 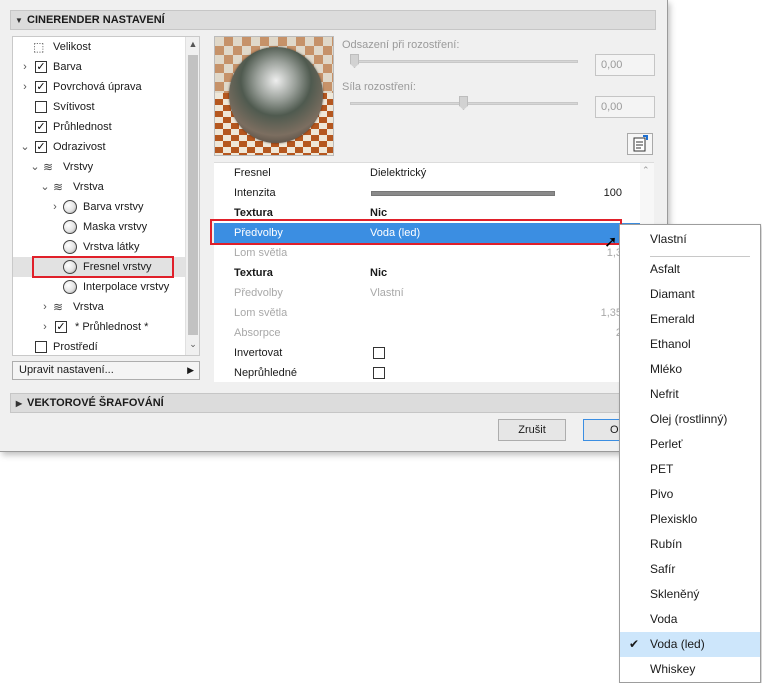 I want to click on tree-item-layers: ⌄ ≋ Vrstvy, so click(x=100, y=167).